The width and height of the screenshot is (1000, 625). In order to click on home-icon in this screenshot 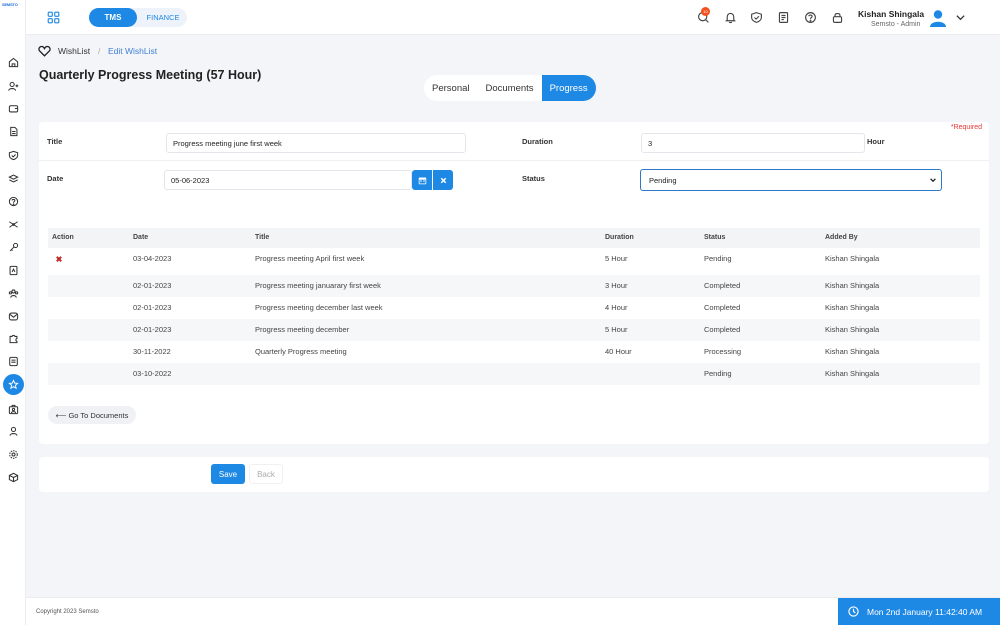, I will do `click(13, 62)`.